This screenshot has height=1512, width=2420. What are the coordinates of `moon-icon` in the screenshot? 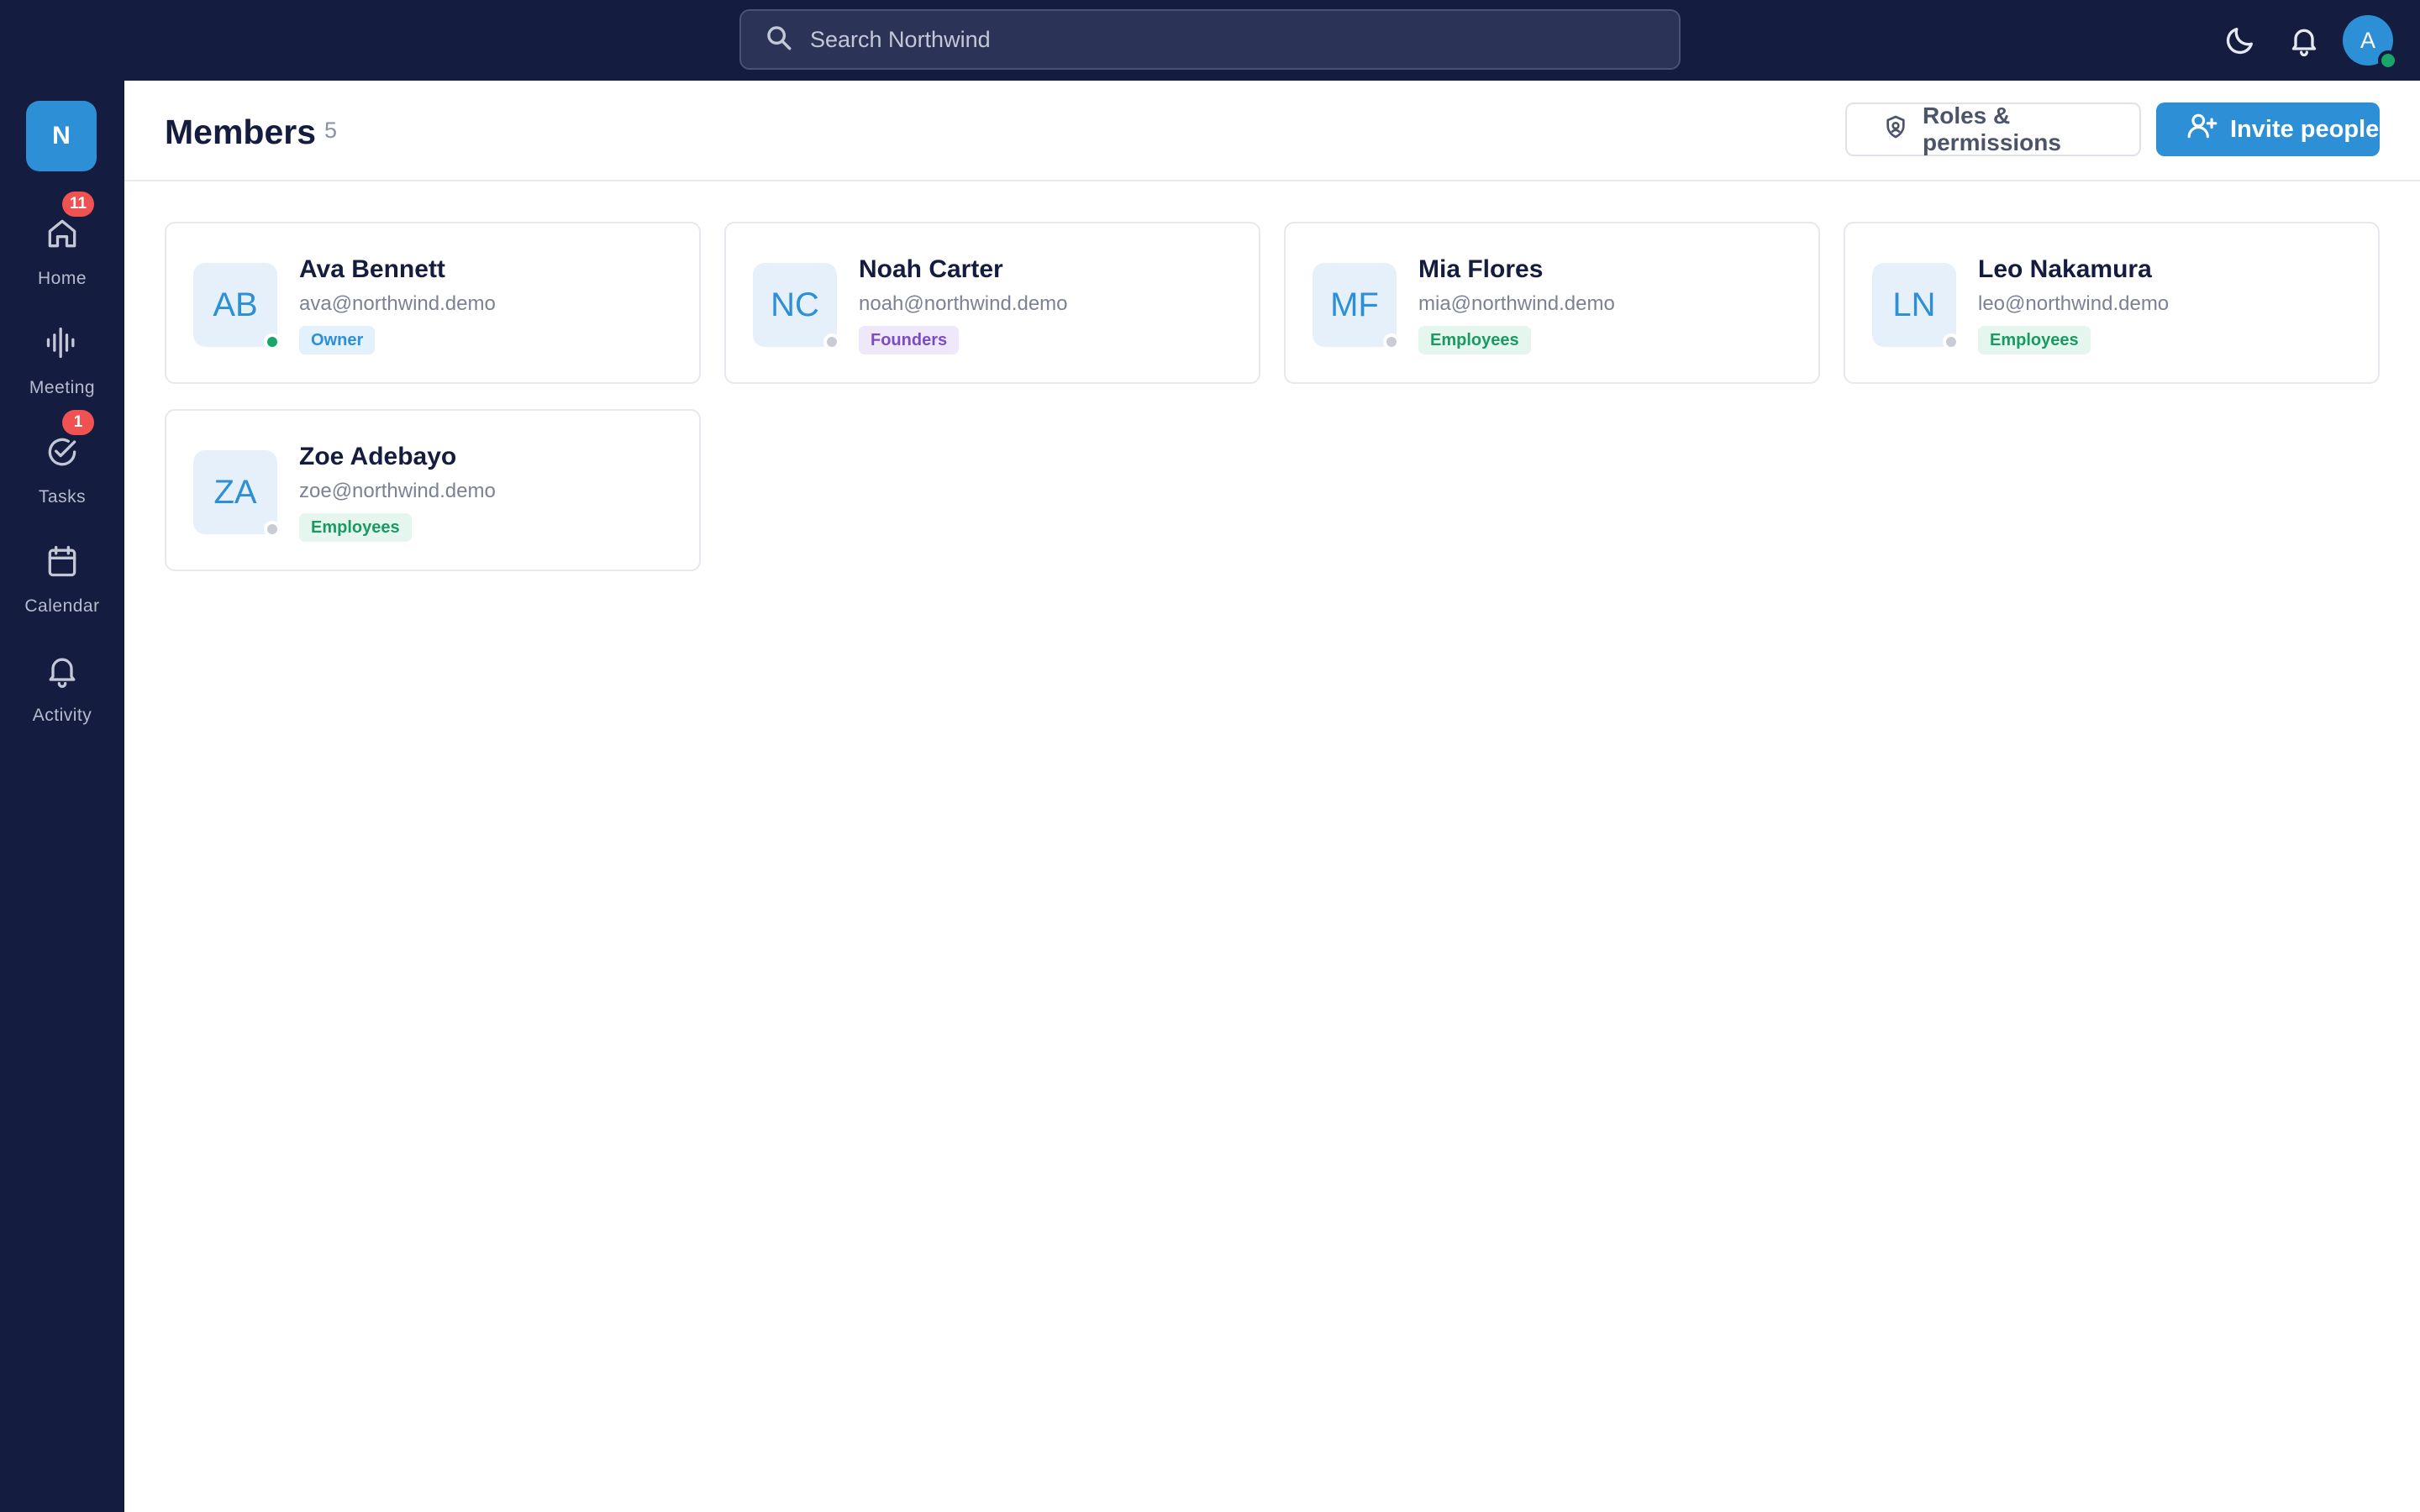 It's located at (2240, 40).